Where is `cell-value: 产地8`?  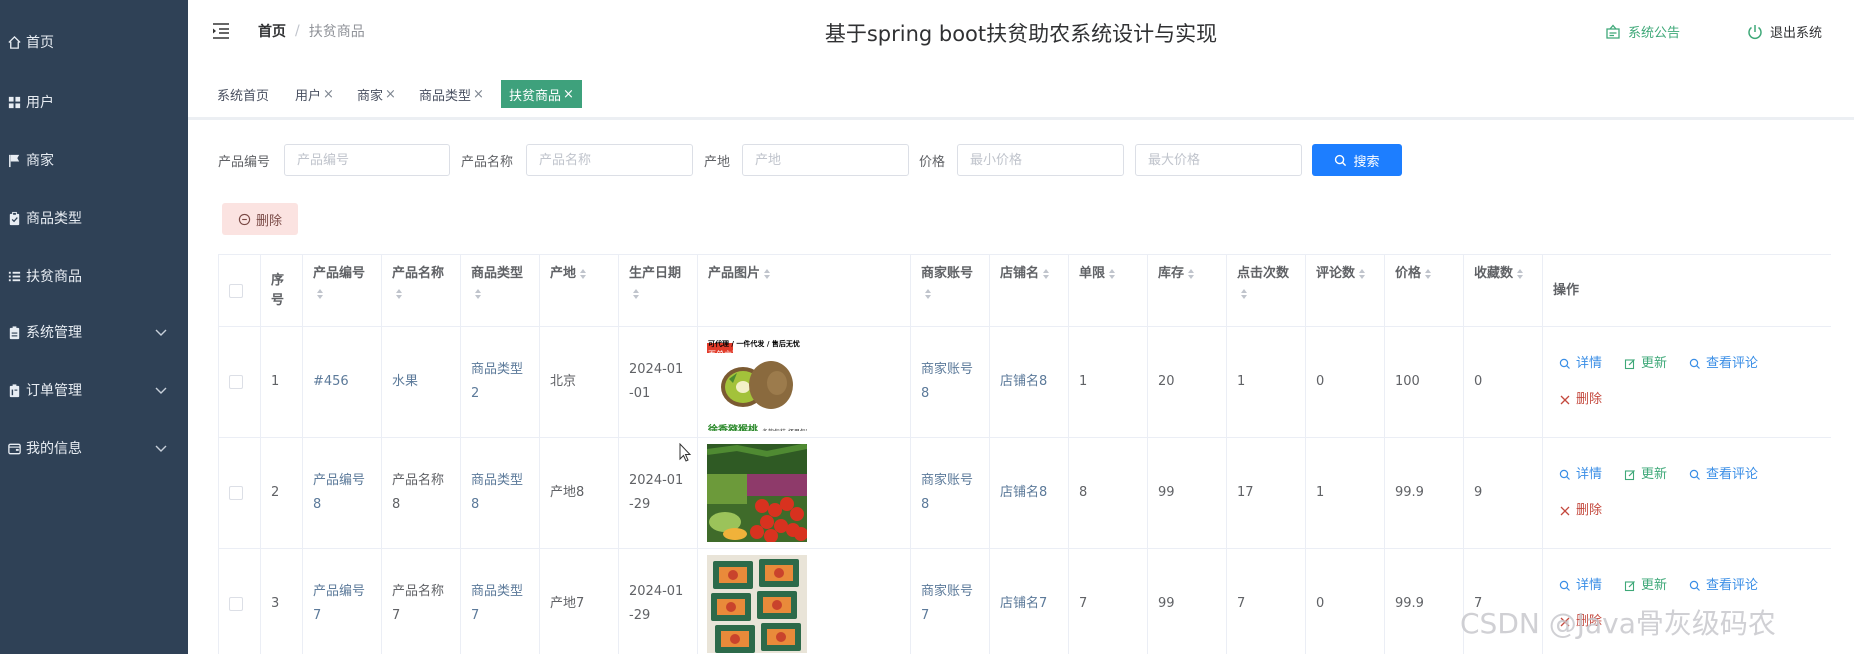
cell-value: 产地8 is located at coordinates (567, 492).